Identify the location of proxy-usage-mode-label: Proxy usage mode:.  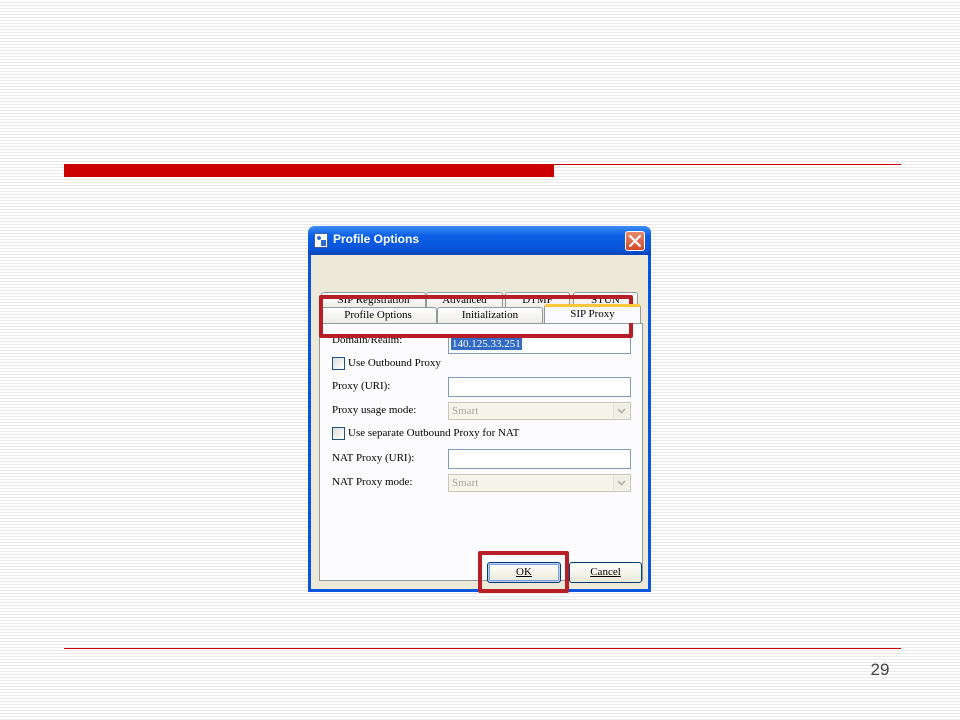
(374, 410).